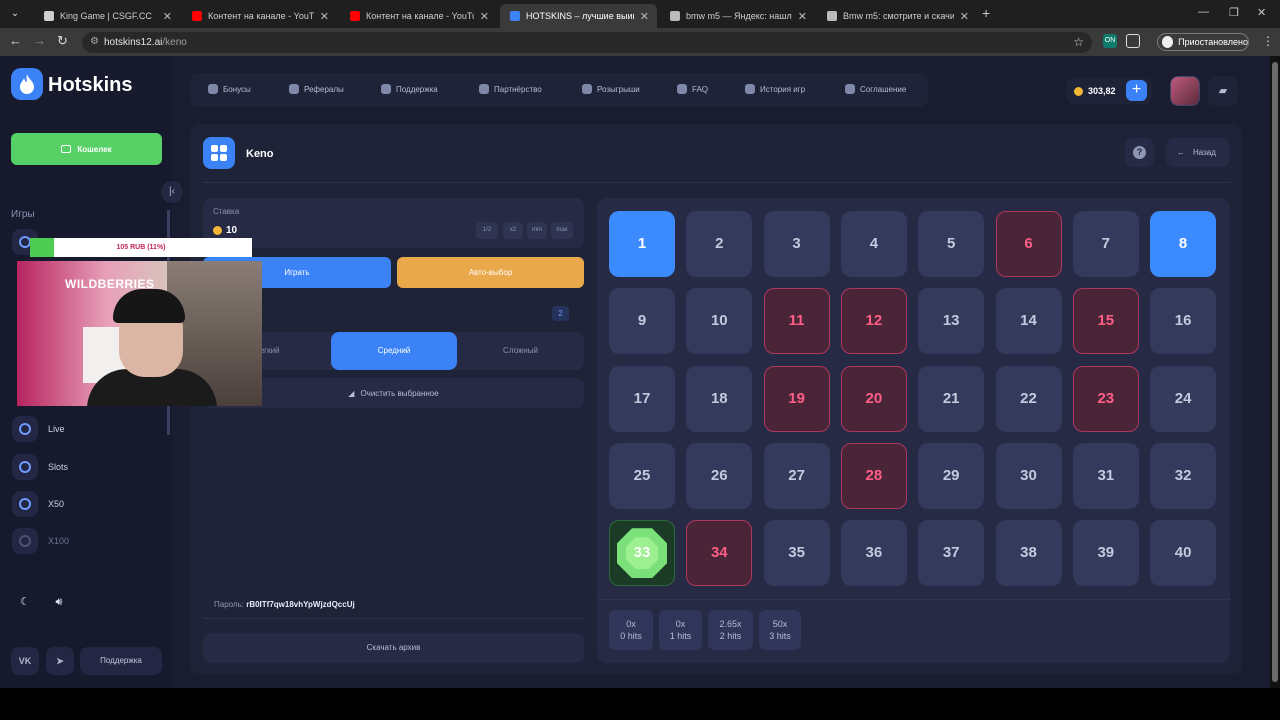 The height and width of the screenshot is (720, 1280). Describe the element at coordinates (1183, 398) in the screenshot. I see `keno-cell: 24` at that location.